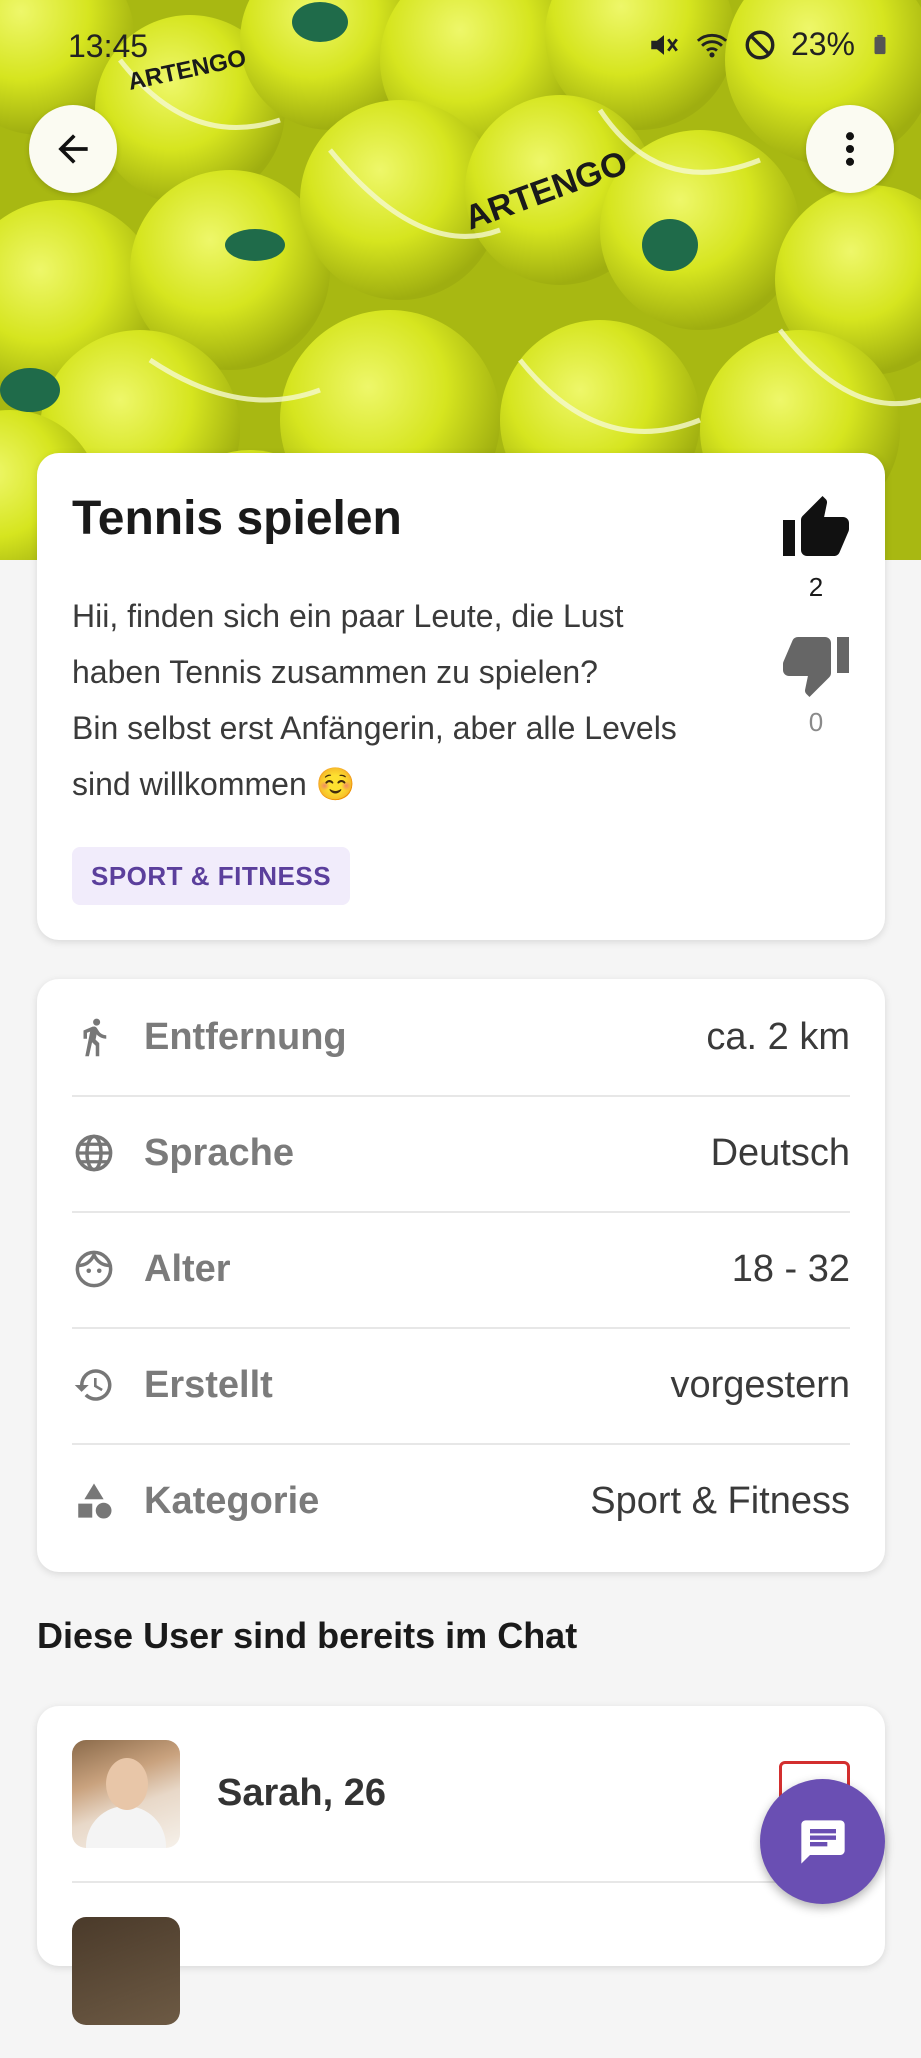 This screenshot has height=2058, width=921. I want to click on thumb-up-icon, so click(816, 526).